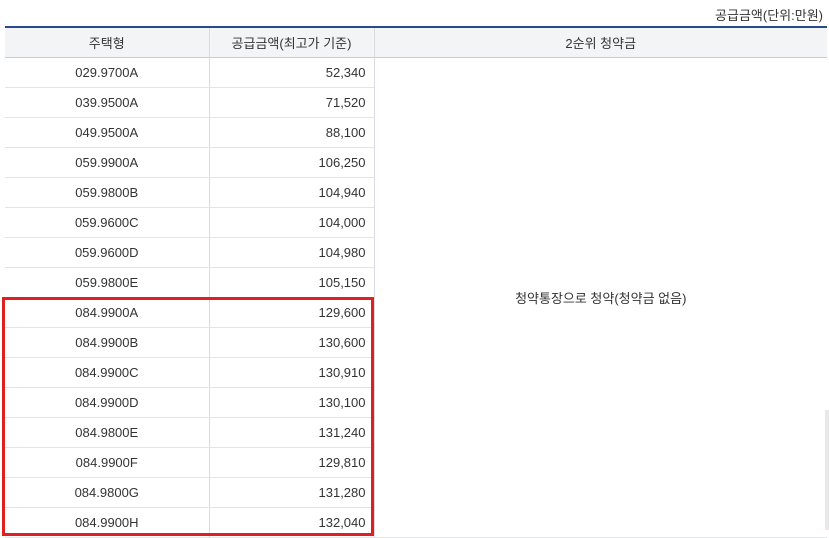 The image size is (829, 538). Describe the element at coordinates (291, 252) in the screenshot. I see `supply-amount-cell: 104,980` at that location.